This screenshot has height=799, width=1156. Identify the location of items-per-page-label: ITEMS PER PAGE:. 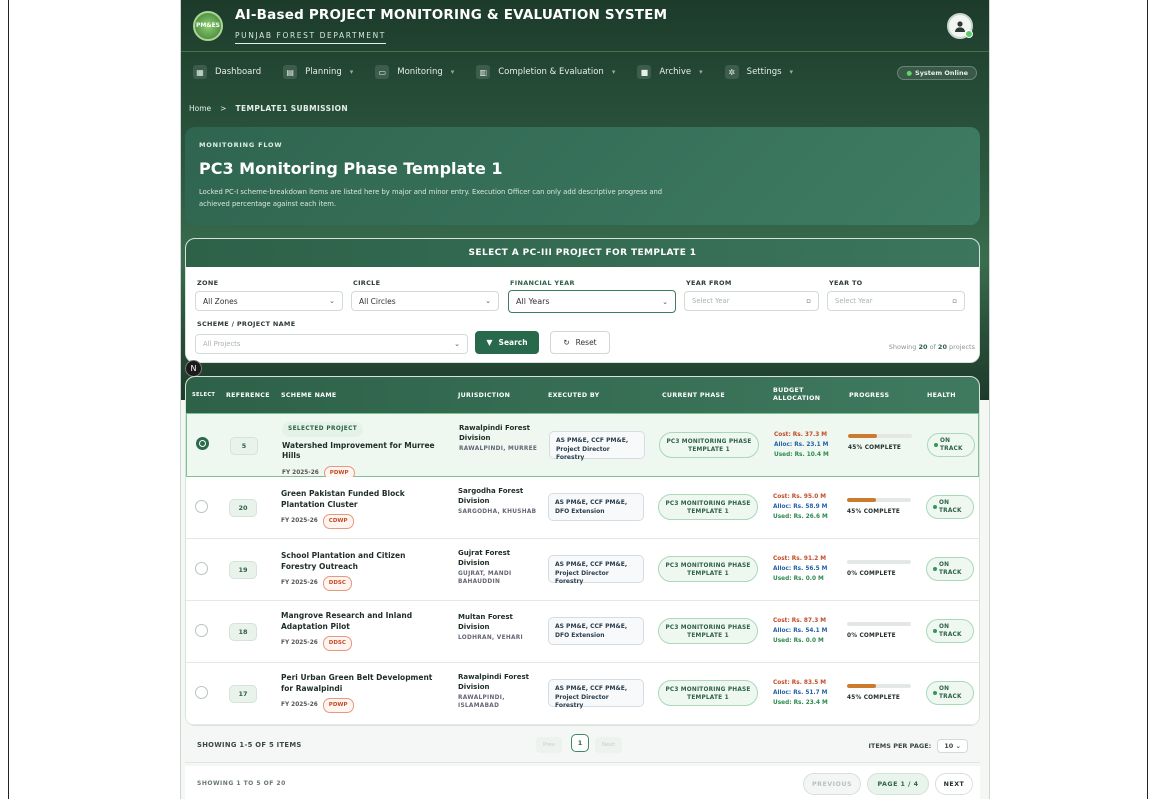
(900, 746).